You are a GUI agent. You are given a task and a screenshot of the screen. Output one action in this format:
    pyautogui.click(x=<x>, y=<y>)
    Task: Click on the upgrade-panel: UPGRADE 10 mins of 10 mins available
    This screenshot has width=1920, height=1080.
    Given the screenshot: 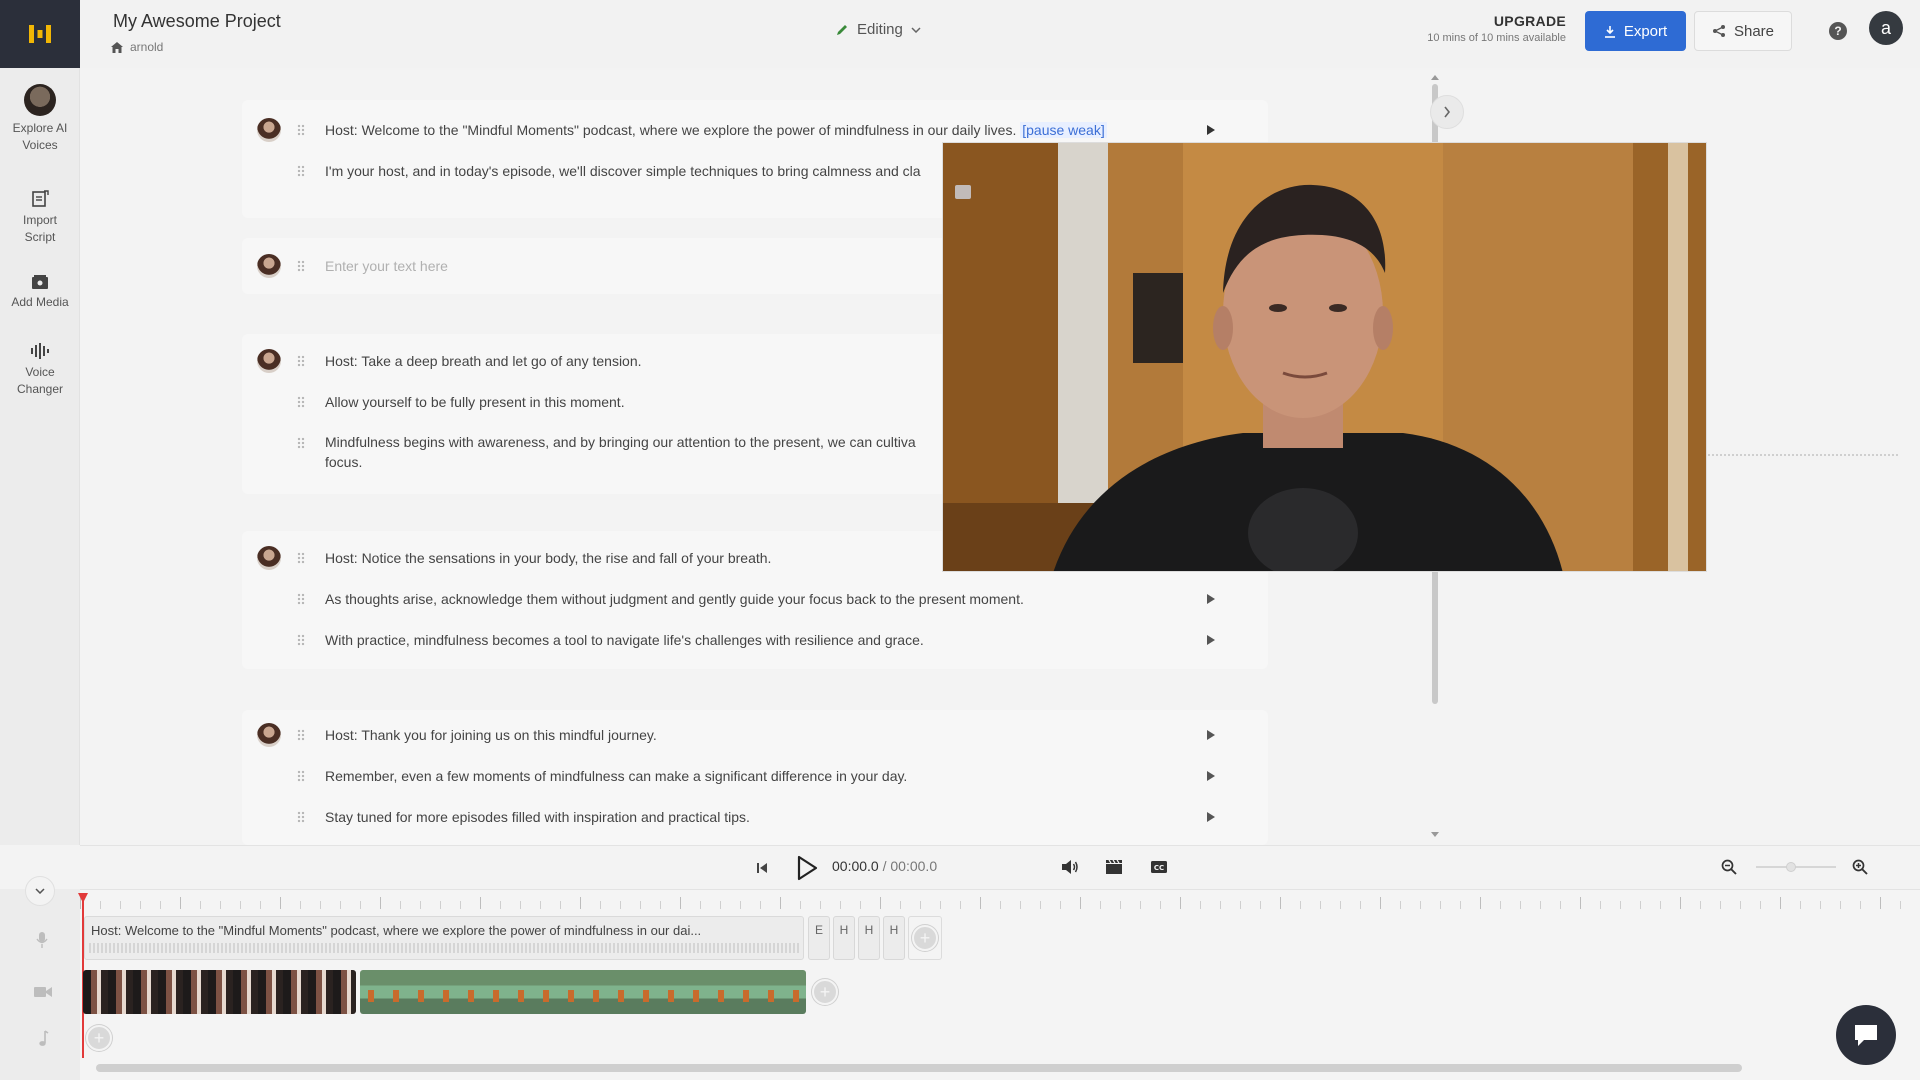 What is the action you would take?
    pyautogui.click(x=1488, y=28)
    